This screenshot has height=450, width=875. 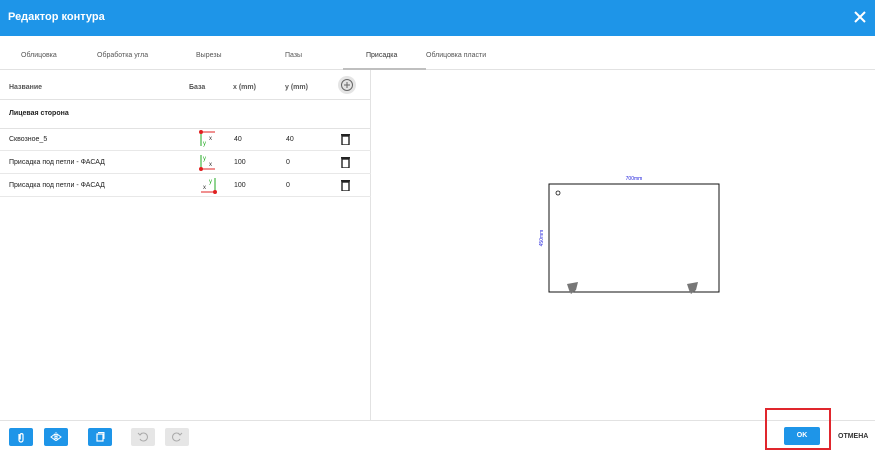 What do you see at coordinates (185, 140) in the screenshot?
I see `table-row: Сквозное_5 x y 40 40` at bounding box center [185, 140].